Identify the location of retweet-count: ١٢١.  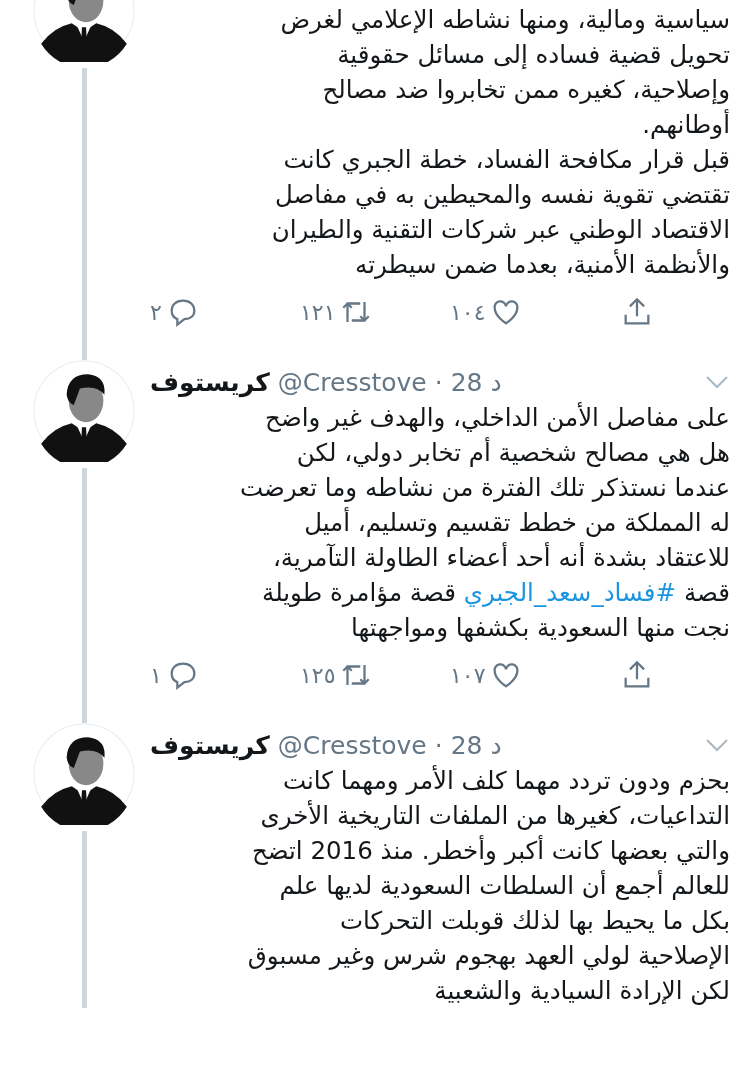
(318, 312).